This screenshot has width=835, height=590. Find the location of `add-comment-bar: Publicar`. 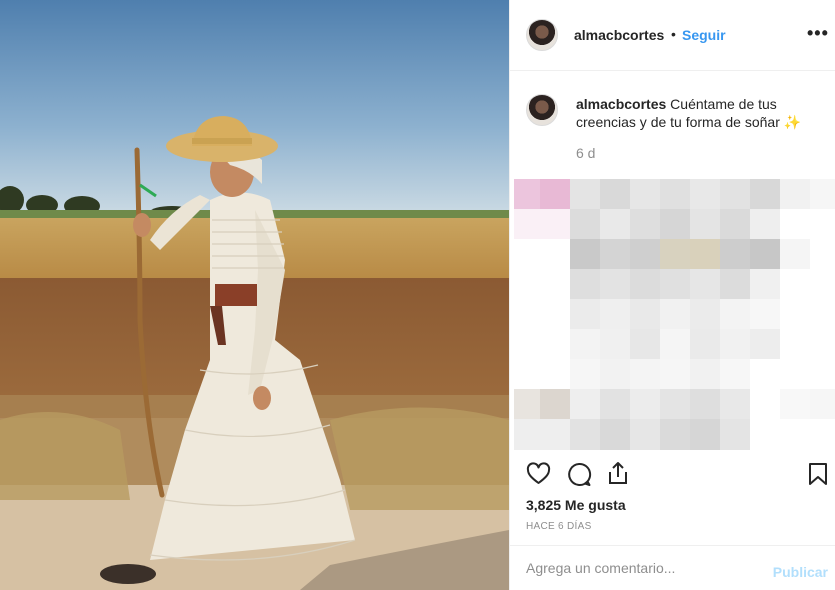

add-comment-bar: Publicar is located at coordinates (672, 567).